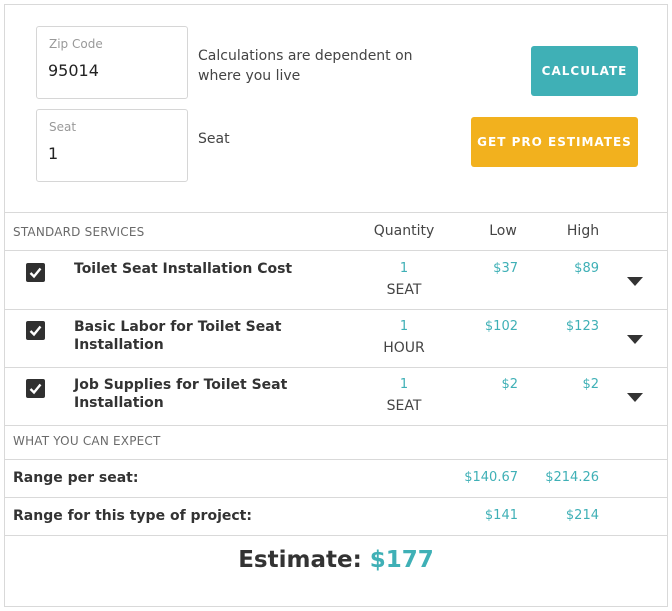  Describe the element at coordinates (583, 231) in the screenshot. I see `high-column-header: High` at that location.